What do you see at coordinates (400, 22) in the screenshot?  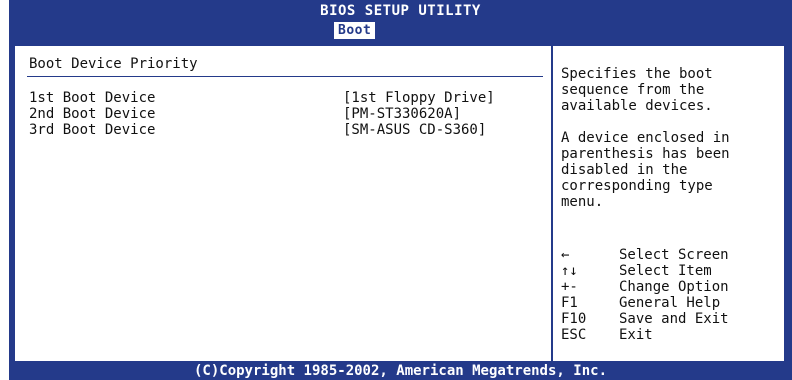 I see `title-bar: BIOS SETUP UTILITY Boot` at bounding box center [400, 22].